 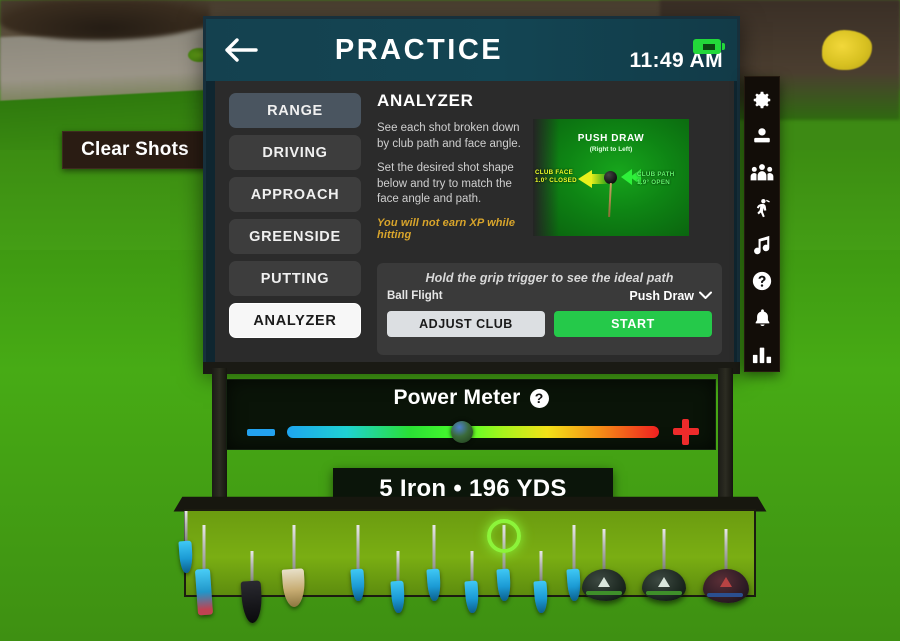 I want to click on club-face-label: CLUB FACE 1.0° CLOSED, so click(x=556, y=177).